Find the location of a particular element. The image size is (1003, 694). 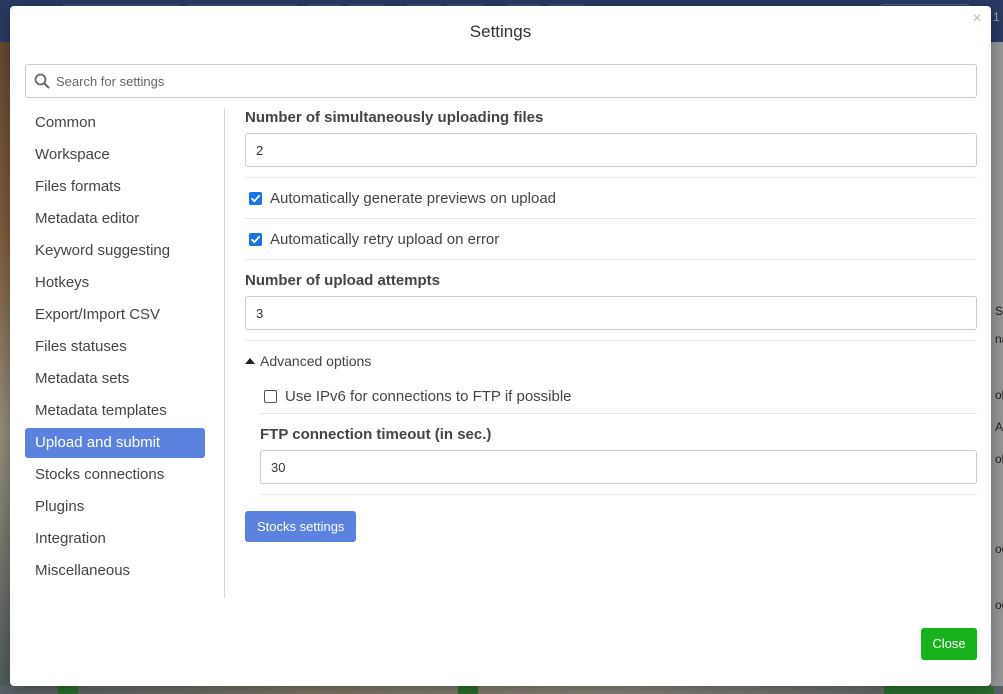

sidebar-item-keyword-suggesting: Keyword suggesting is located at coordinates (115, 251).